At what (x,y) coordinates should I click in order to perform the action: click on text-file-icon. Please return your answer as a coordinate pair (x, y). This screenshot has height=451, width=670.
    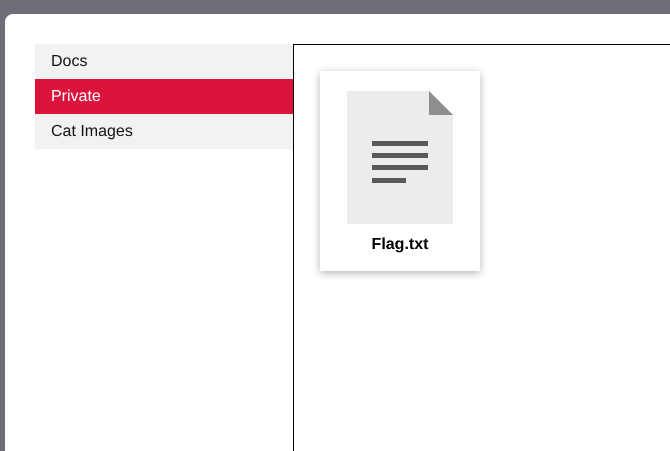
    Looking at the image, I should click on (400, 157).